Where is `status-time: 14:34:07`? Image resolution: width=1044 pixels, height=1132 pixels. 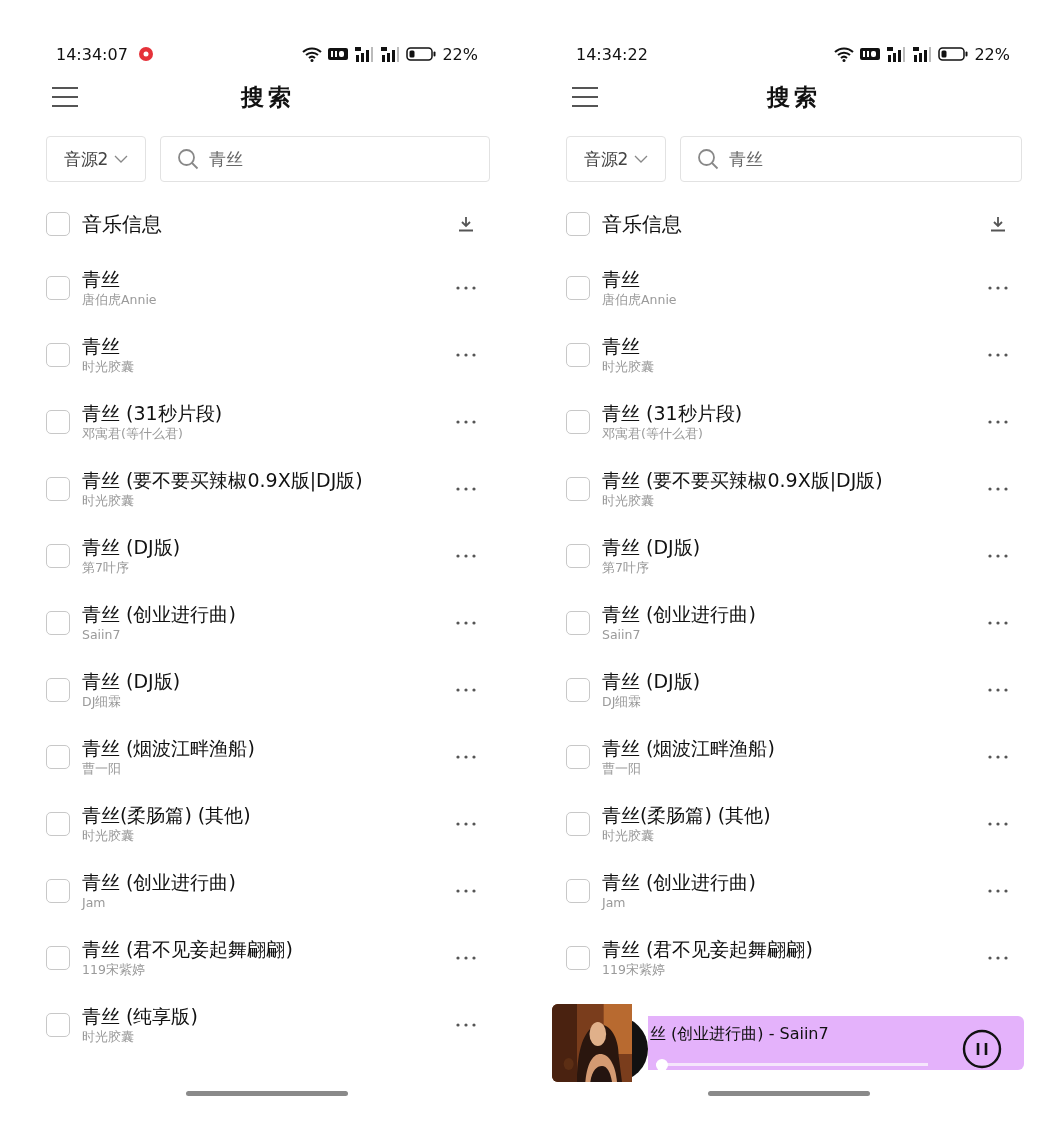
status-time: 14:34:07 is located at coordinates (92, 54).